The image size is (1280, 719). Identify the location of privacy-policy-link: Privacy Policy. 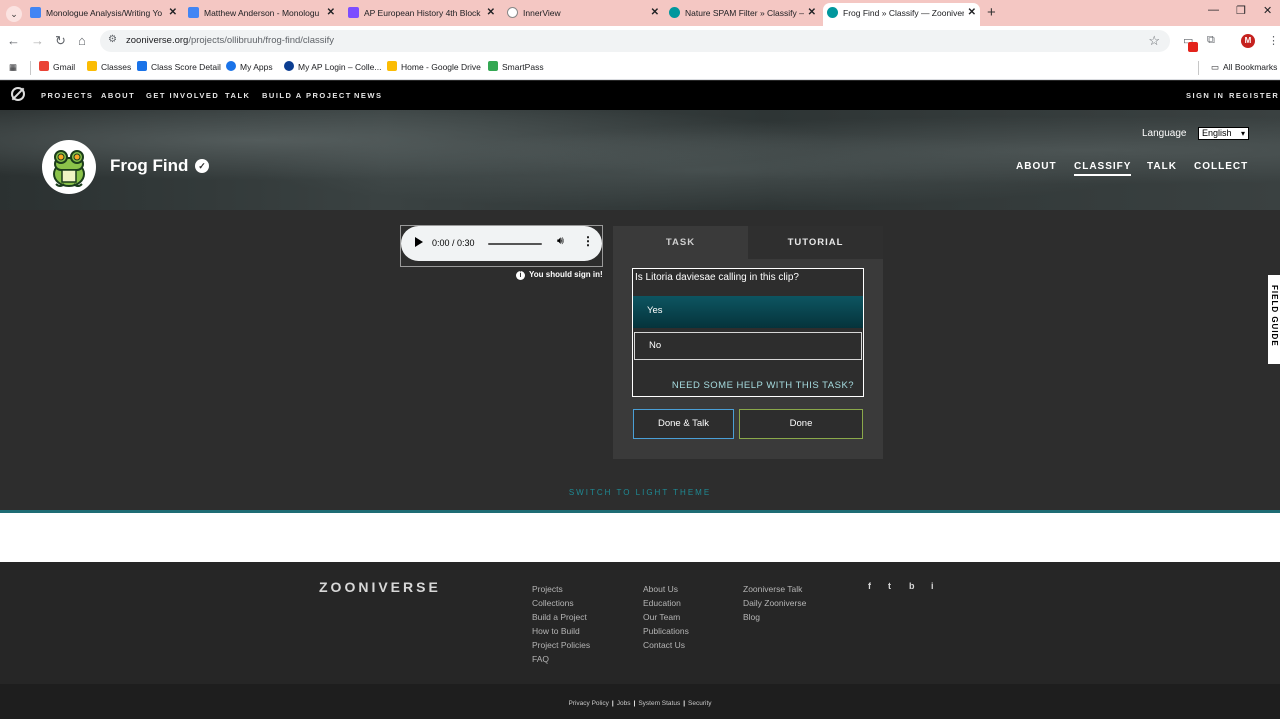
(588, 703).